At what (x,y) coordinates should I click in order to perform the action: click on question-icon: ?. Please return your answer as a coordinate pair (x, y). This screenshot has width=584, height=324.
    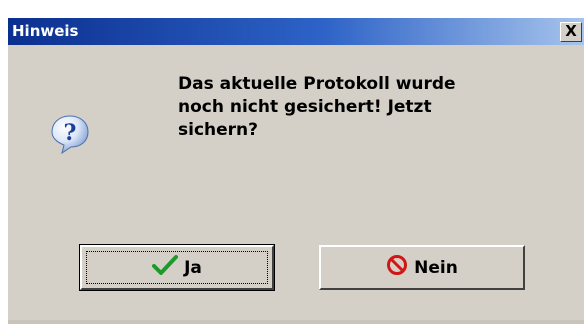
    Looking at the image, I should click on (70, 134).